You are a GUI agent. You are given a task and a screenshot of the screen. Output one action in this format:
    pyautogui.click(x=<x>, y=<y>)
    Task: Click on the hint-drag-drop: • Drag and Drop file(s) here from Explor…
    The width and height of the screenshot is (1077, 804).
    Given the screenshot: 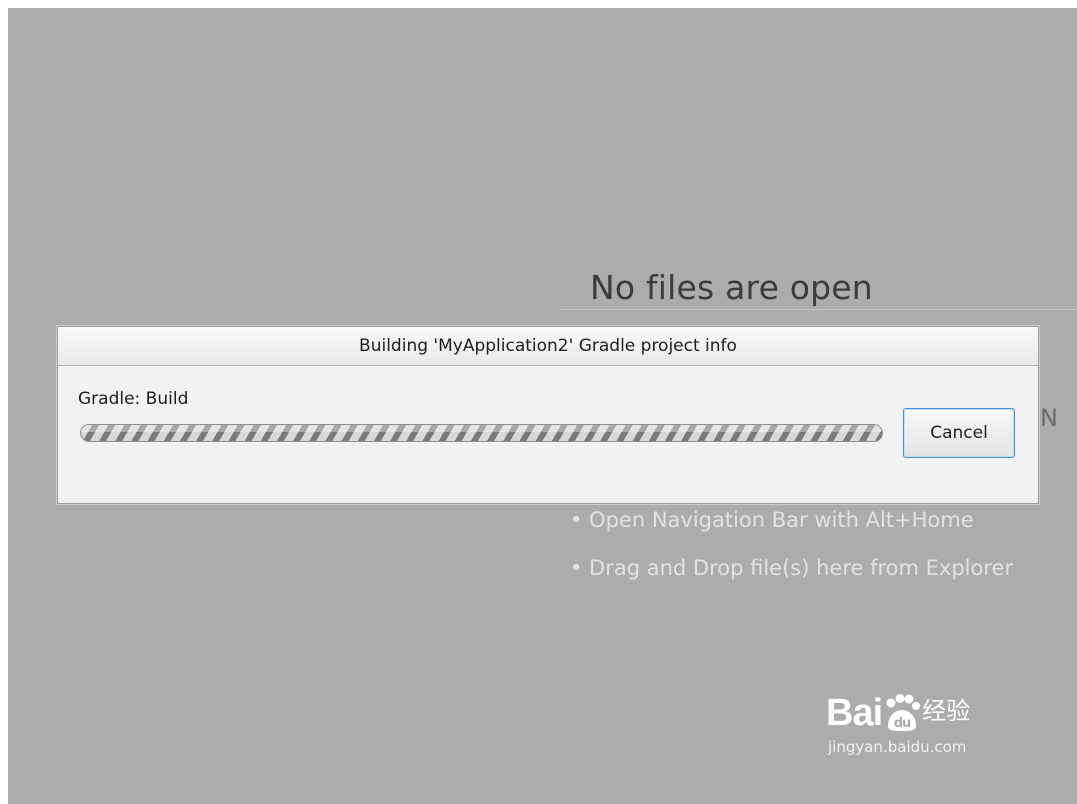 What is the action you would take?
    pyautogui.click(x=792, y=568)
    